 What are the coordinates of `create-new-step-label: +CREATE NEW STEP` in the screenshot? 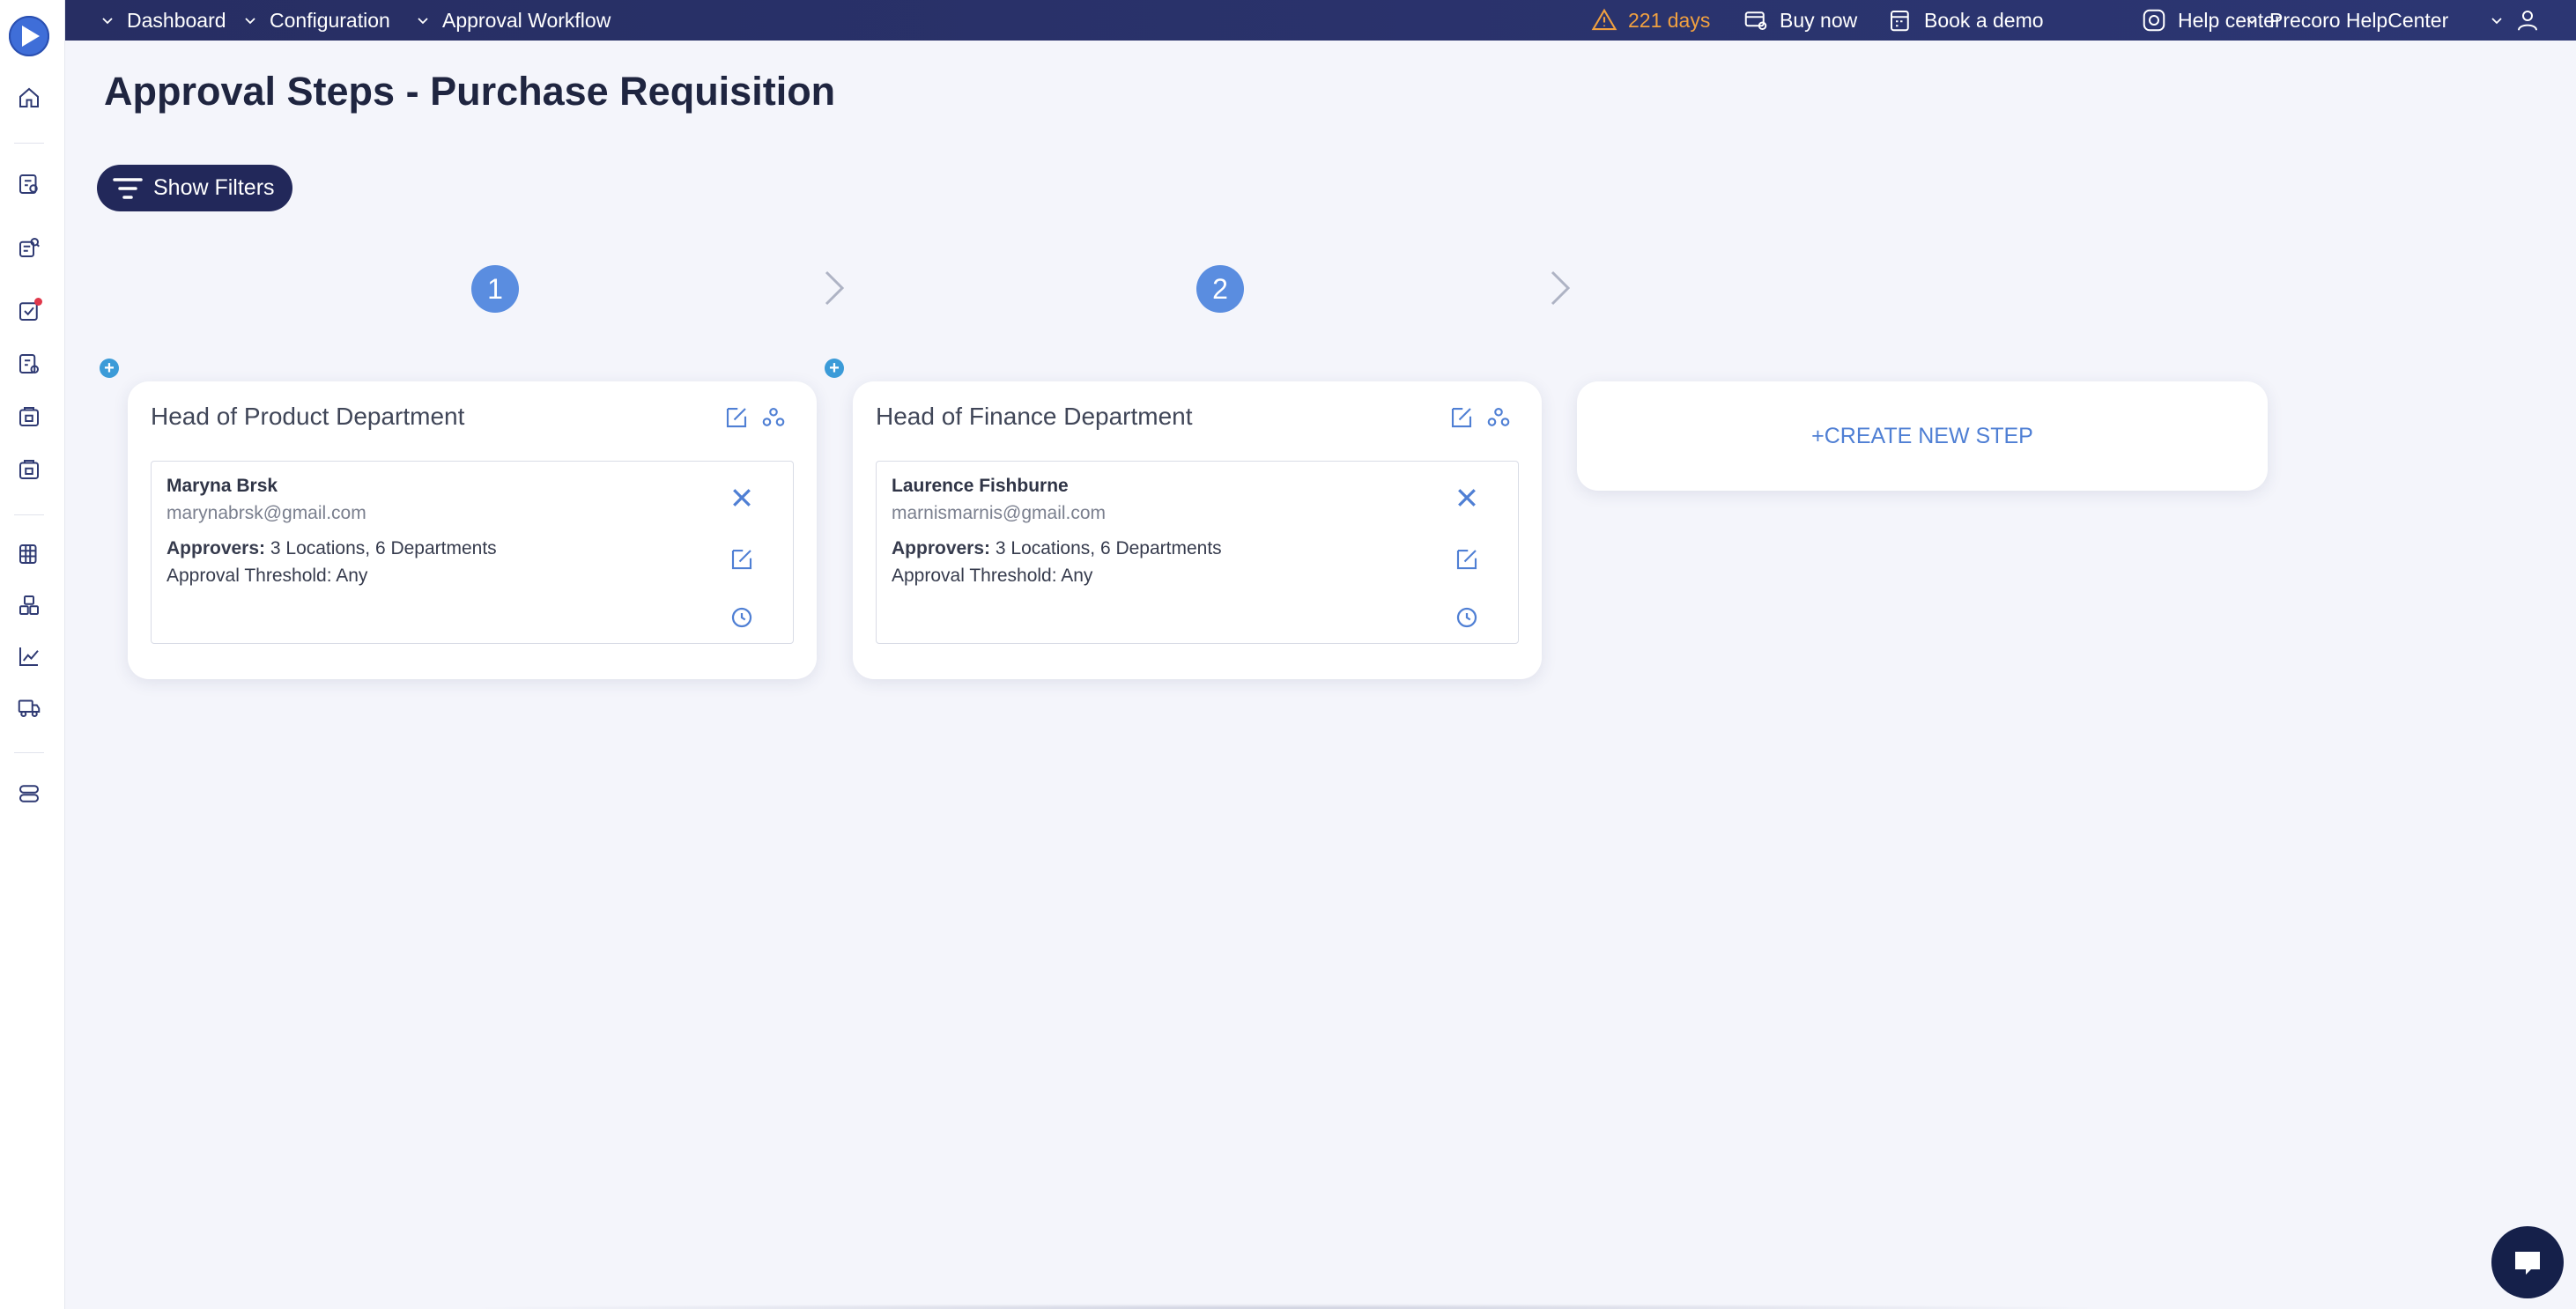 It's located at (1922, 435).